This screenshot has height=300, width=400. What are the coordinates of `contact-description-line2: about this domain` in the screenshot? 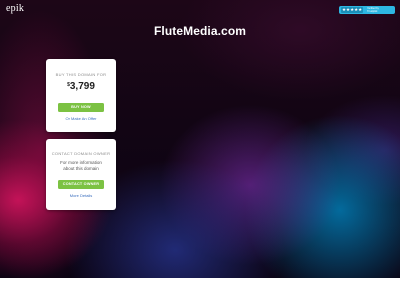 It's located at (81, 168).